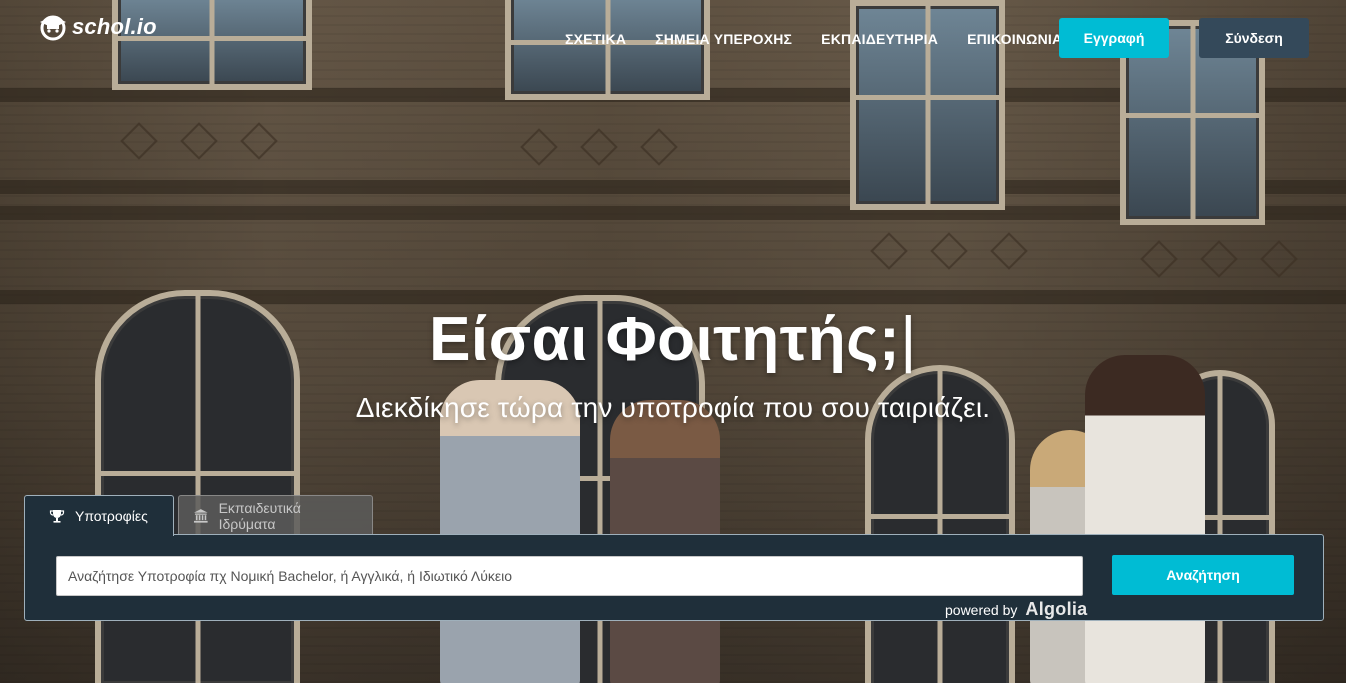 This screenshot has height=683, width=1346. I want to click on nav-link-schools: ΕΚΠΑΙΔΕΥΤΗΡΙΑ, so click(879, 39).